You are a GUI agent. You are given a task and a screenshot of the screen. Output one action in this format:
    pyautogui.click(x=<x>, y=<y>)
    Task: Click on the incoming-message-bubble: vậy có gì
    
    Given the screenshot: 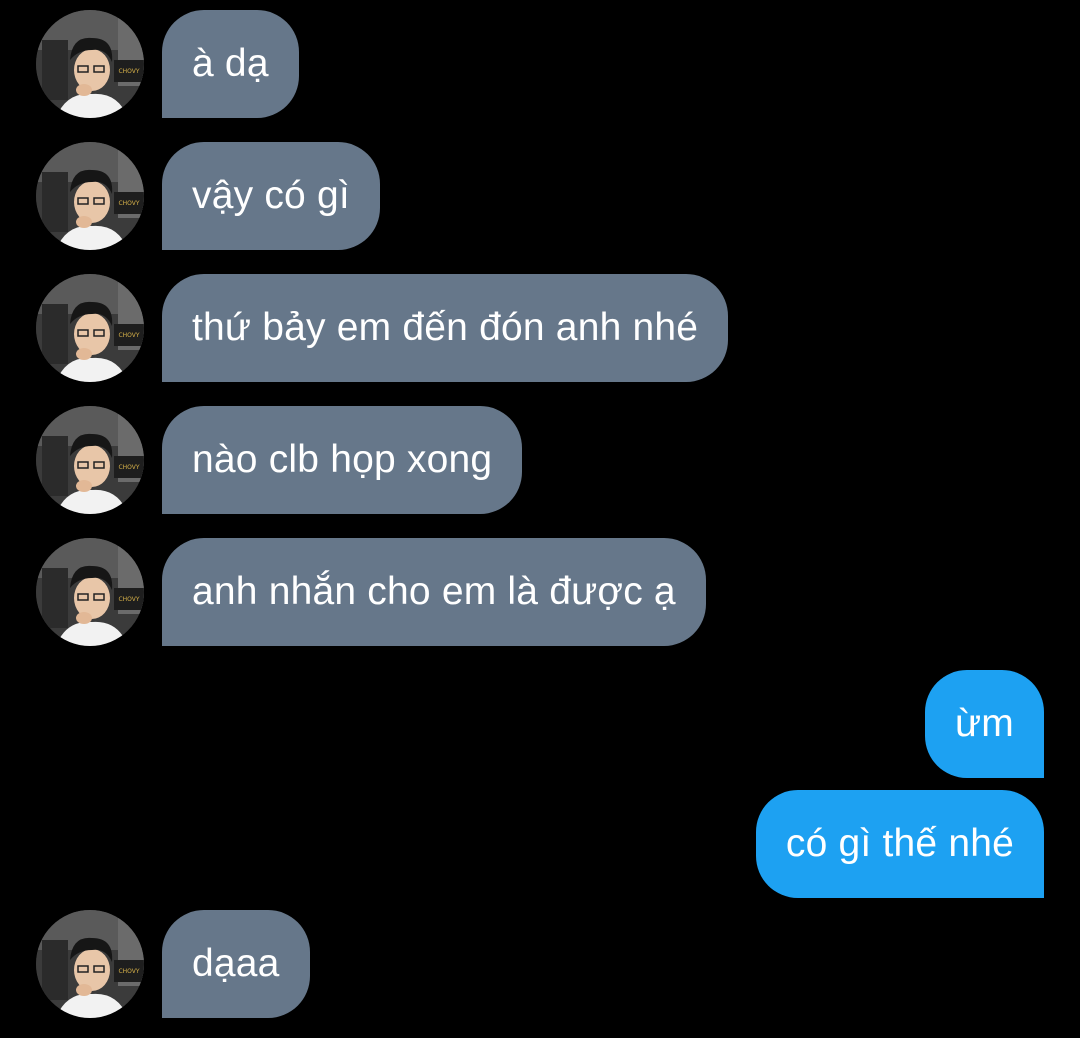 What is the action you would take?
    pyautogui.click(x=271, y=196)
    